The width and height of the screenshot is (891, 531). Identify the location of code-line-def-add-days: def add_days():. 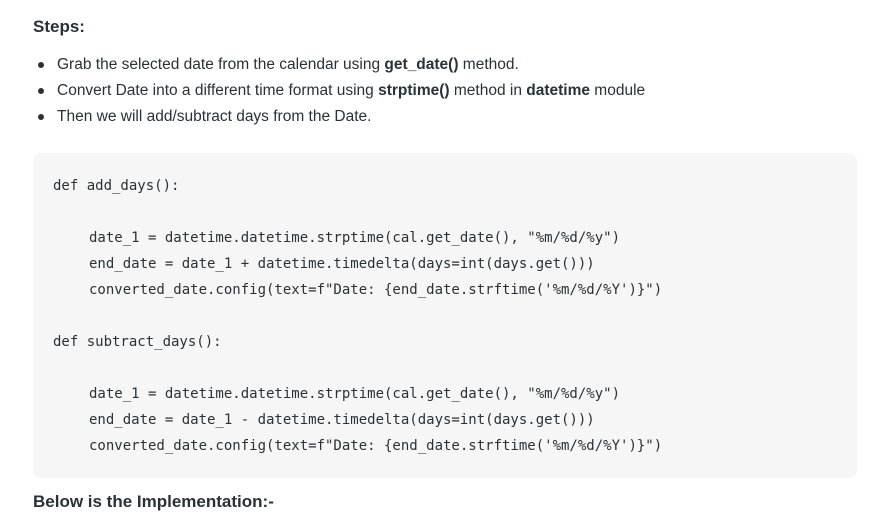
(116, 186).